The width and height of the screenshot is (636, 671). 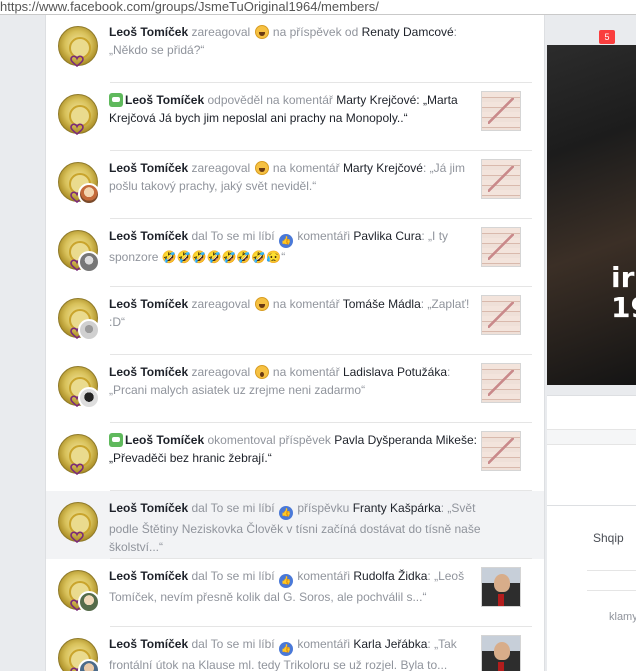 I want to click on right-label-bottom: klamy, so click(x=622, y=617).